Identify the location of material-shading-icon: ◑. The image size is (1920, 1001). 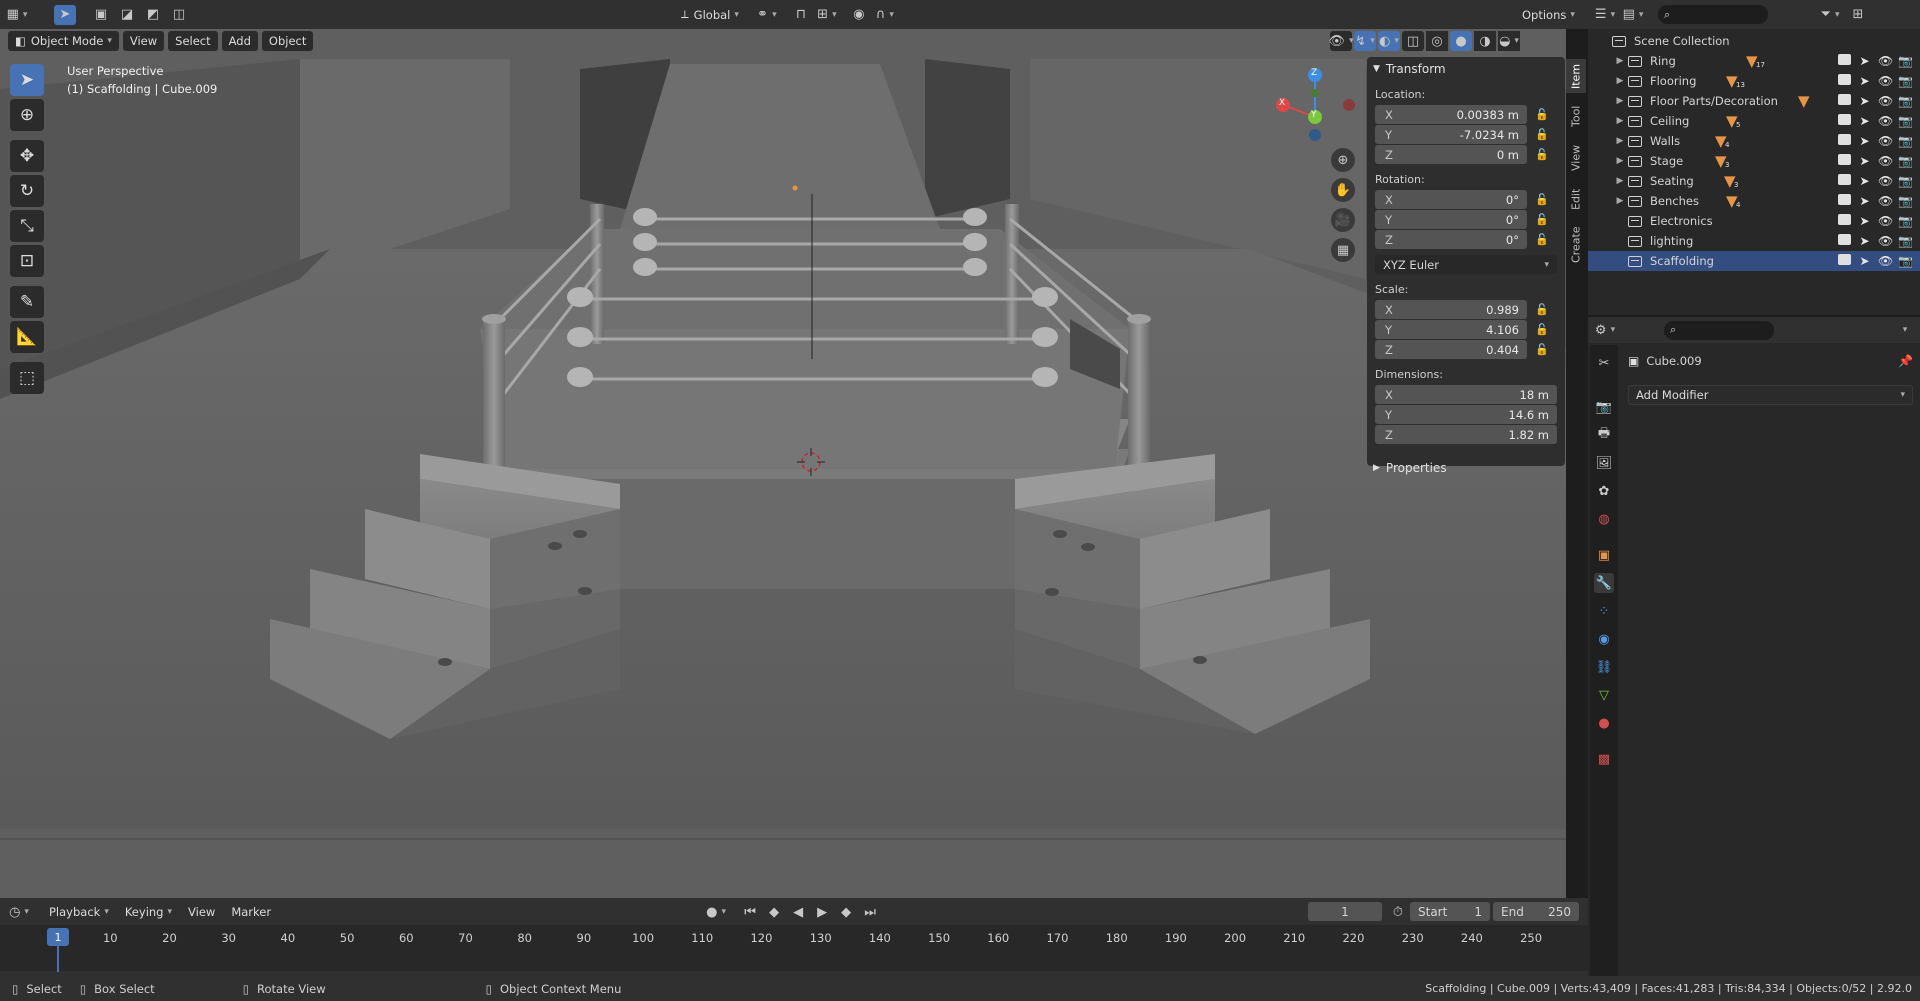
(1485, 41).